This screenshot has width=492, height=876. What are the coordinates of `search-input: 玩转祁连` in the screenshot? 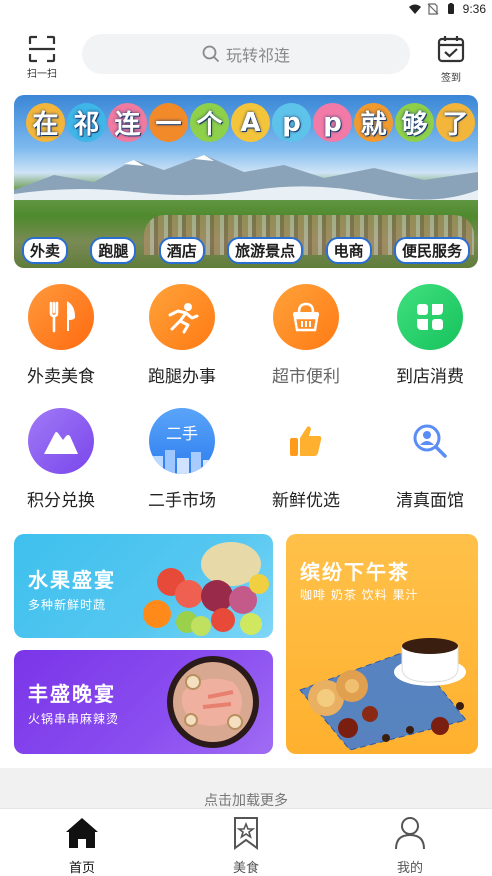 It's located at (246, 54).